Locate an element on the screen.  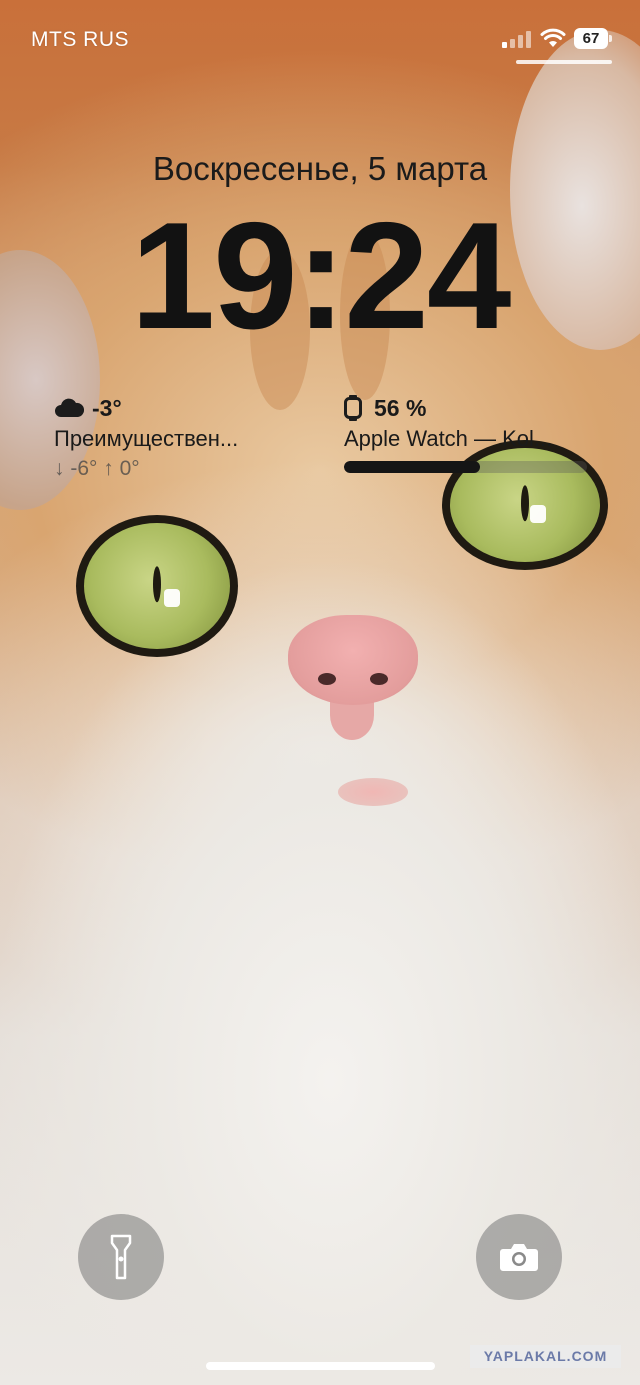
watch-battery-bar is located at coordinates (465, 467).